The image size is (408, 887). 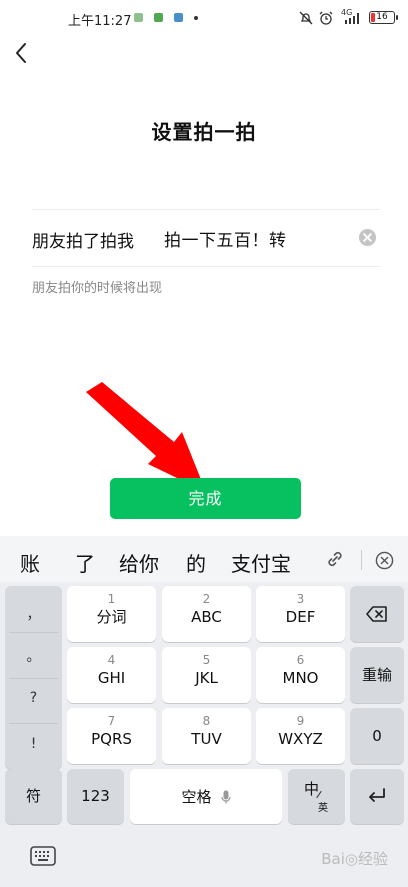 I want to click on key-number: 9, so click(x=300, y=721).